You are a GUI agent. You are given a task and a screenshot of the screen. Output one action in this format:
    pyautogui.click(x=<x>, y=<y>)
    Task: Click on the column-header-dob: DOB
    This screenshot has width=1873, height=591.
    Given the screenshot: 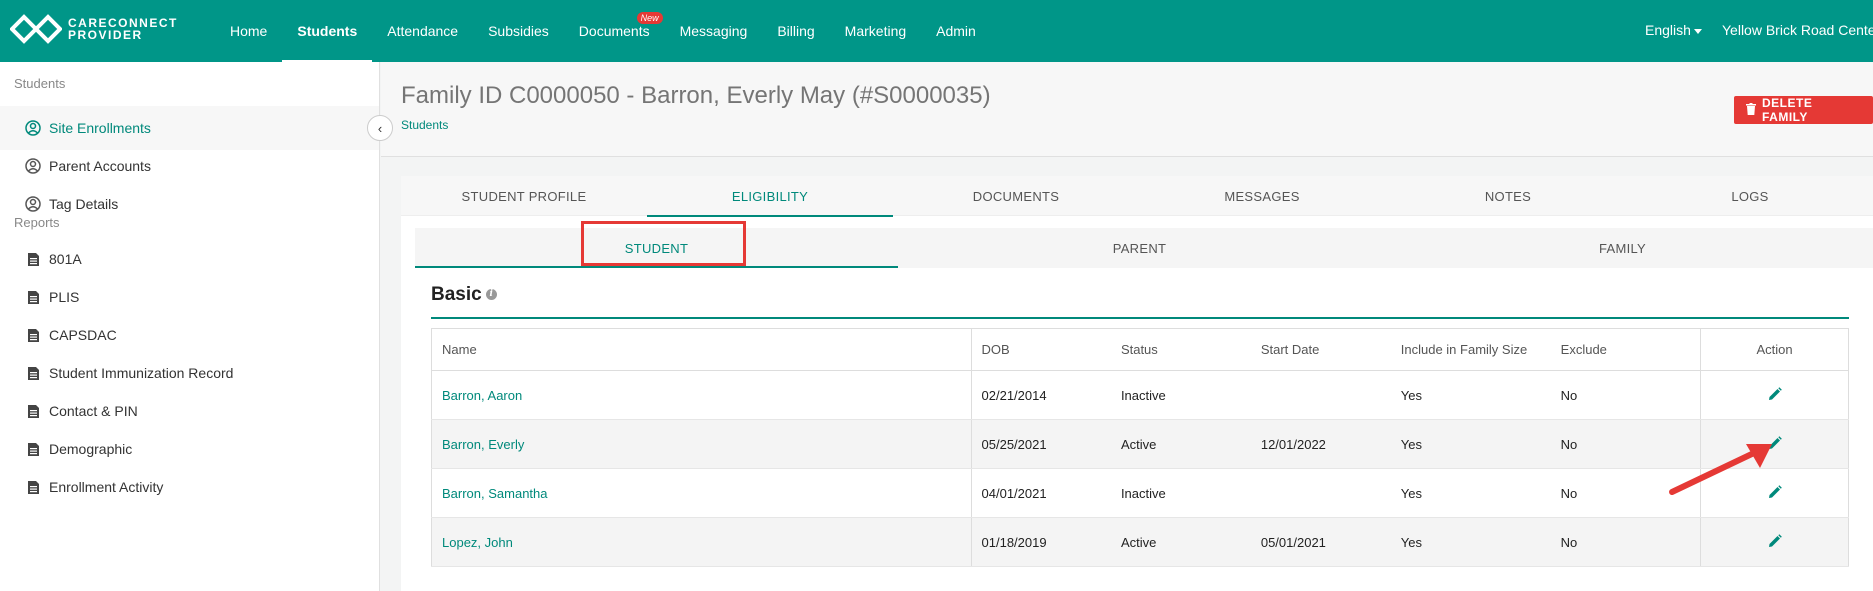 What is the action you would take?
    pyautogui.click(x=1041, y=349)
    